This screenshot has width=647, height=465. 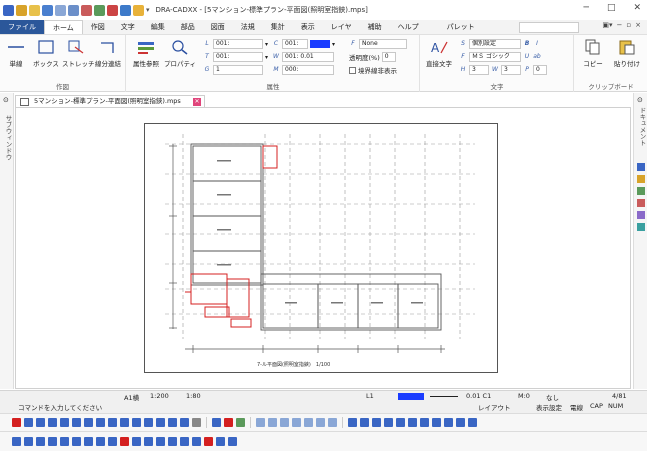 What do you see at coordinates (128, 27) in the screenshot?
I see `menu-text: 文字` at bounding box center [128, 27].